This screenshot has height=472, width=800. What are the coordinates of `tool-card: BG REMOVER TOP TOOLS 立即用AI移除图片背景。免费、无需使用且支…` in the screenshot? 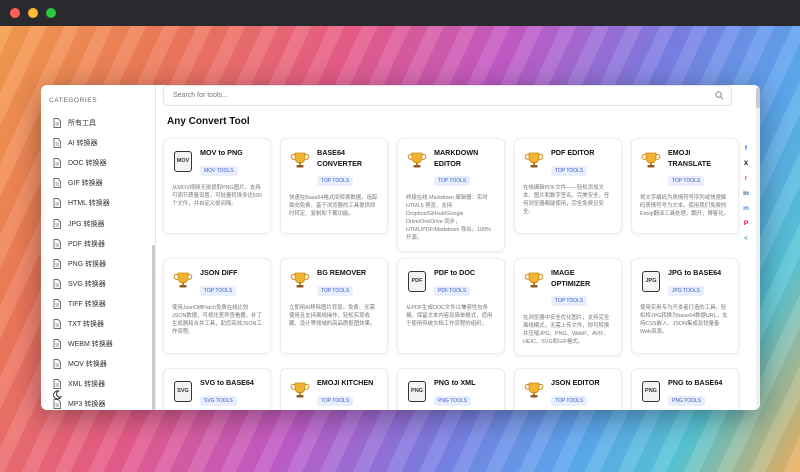 It's located at (334, 306).